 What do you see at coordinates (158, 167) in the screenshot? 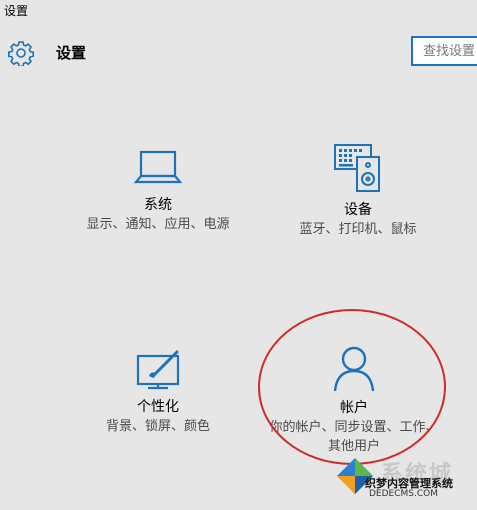
I see `laptop-icon` at bounding box center [158, 167].